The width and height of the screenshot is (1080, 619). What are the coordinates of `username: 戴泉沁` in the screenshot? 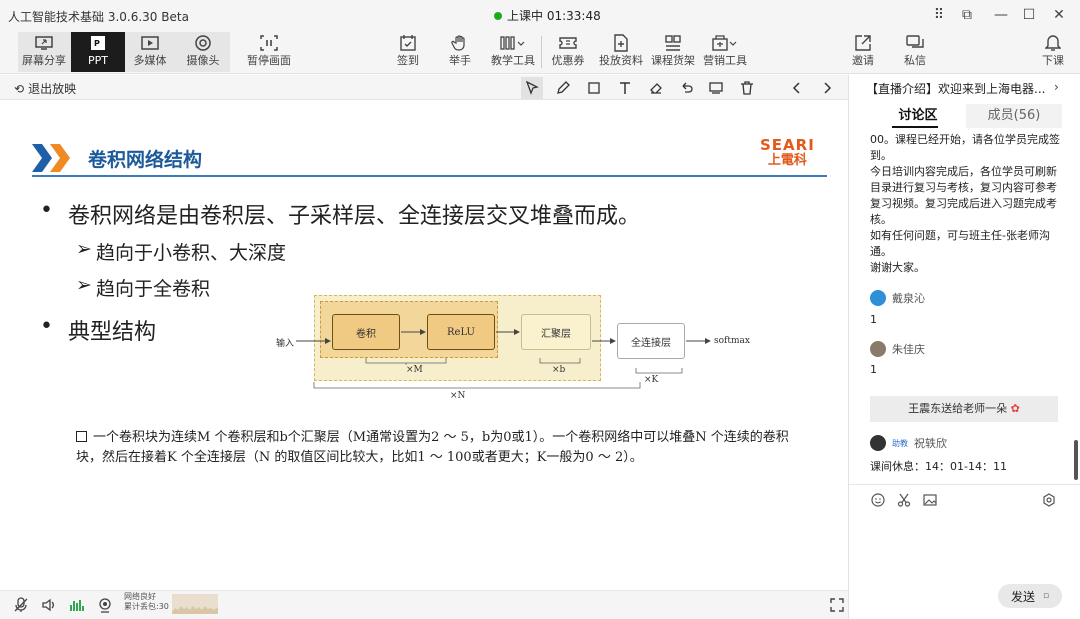 It's located at (908, 298).